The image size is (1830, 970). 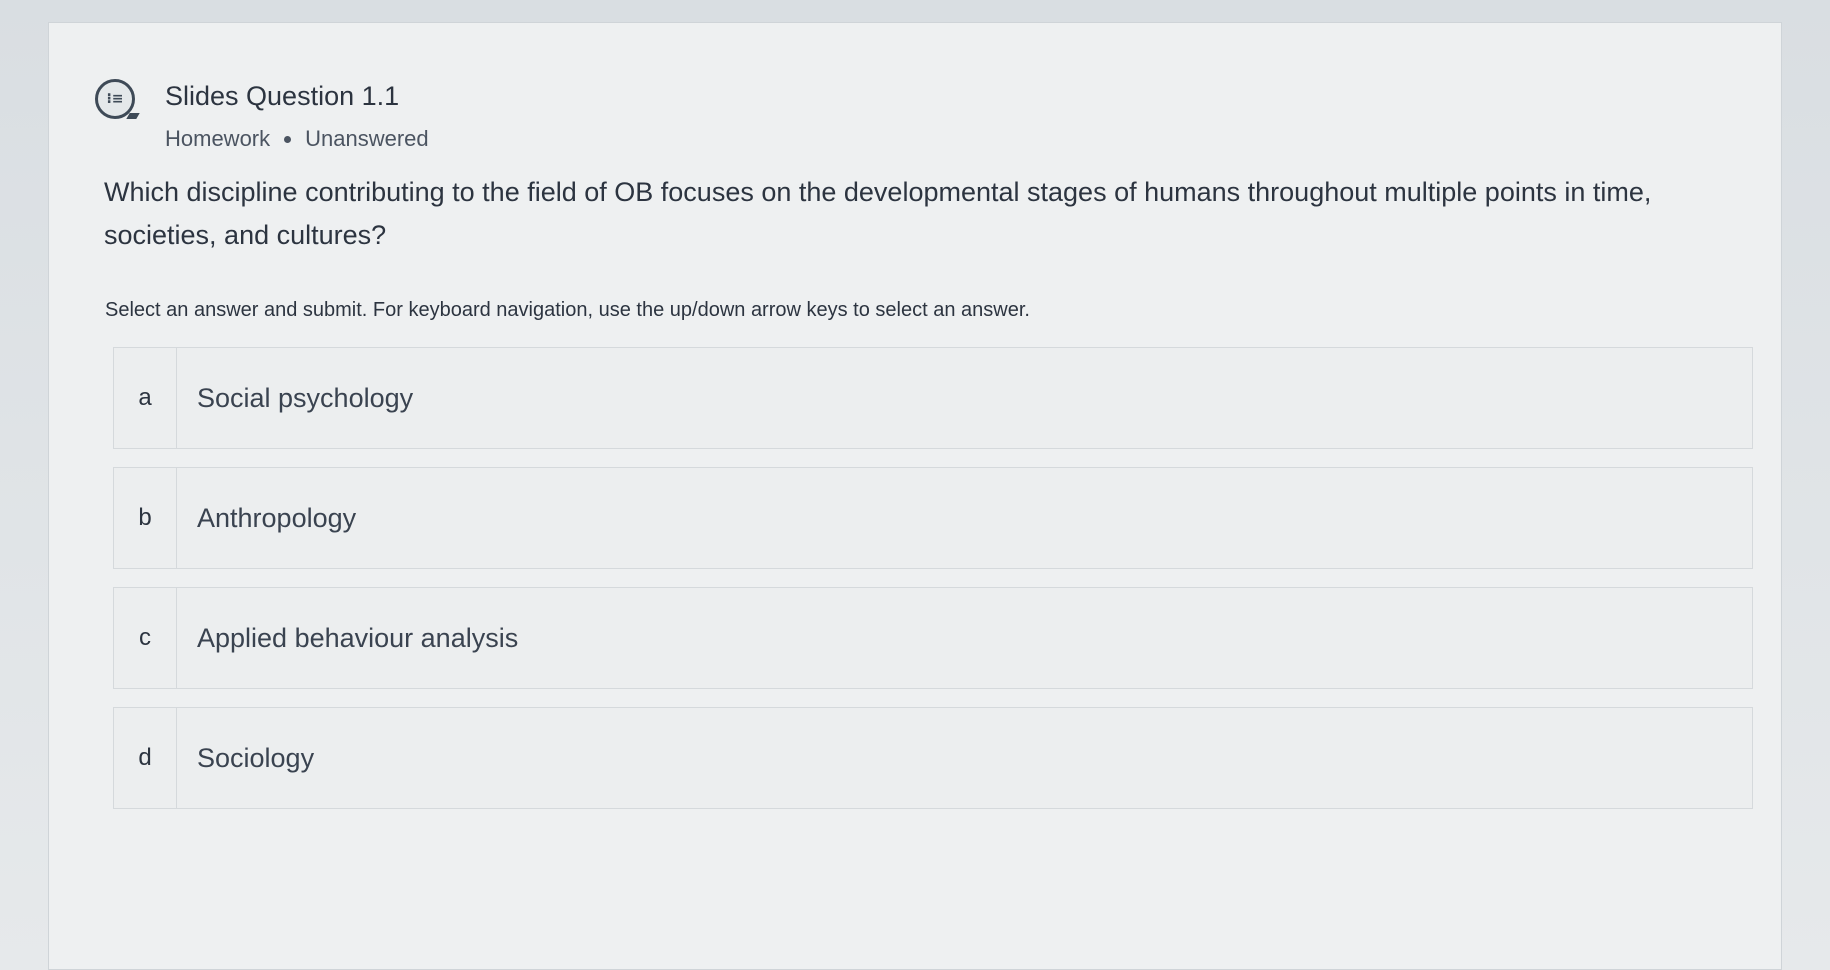 I want to click on answer-option-c: c Applied behaviour analysis, so click(x=933, y=638).